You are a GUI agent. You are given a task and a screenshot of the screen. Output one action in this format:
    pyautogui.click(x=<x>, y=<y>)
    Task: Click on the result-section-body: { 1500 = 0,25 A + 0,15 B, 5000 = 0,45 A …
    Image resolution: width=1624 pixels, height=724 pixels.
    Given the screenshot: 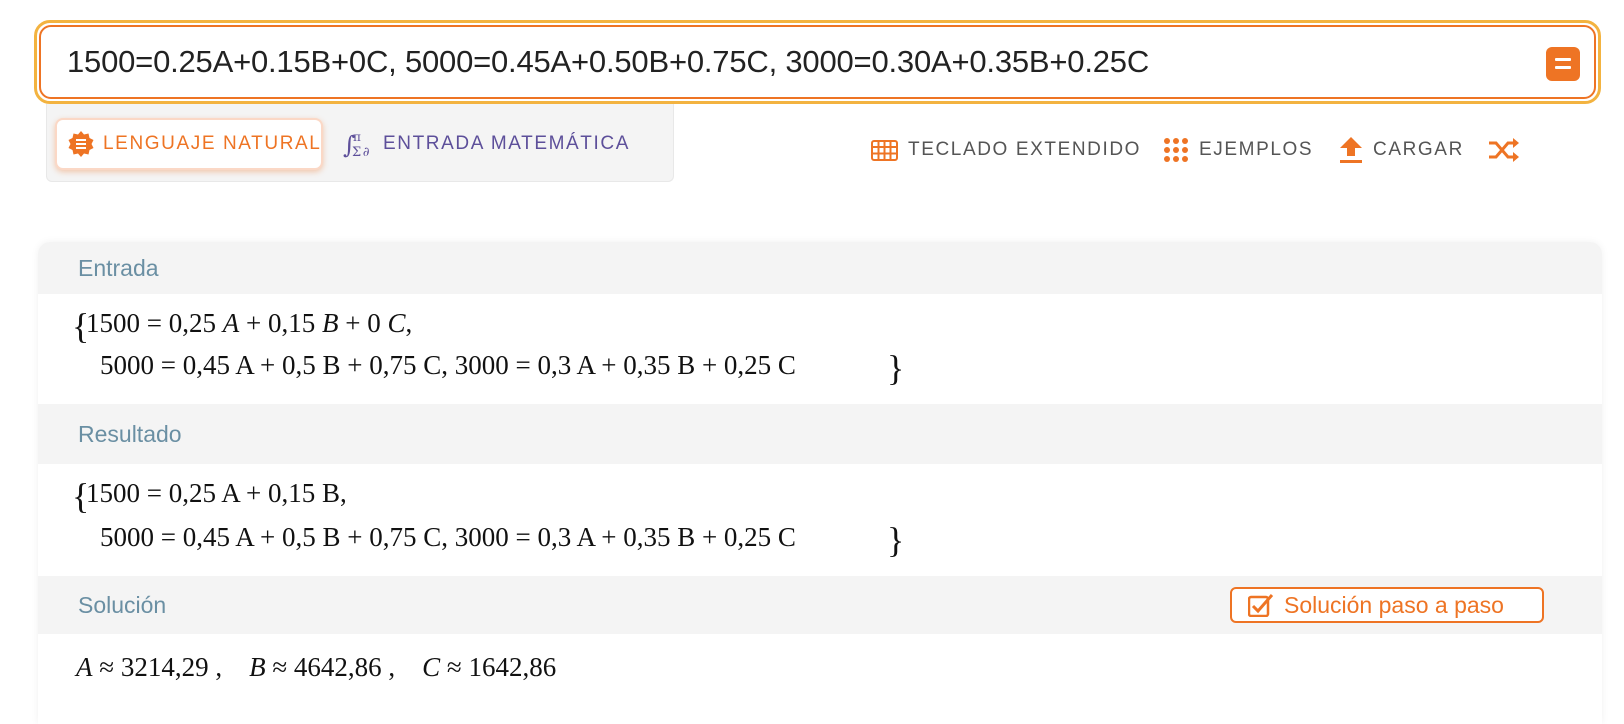 What is the action you would take?
    pyautogui.click(x=820, y=520)
    